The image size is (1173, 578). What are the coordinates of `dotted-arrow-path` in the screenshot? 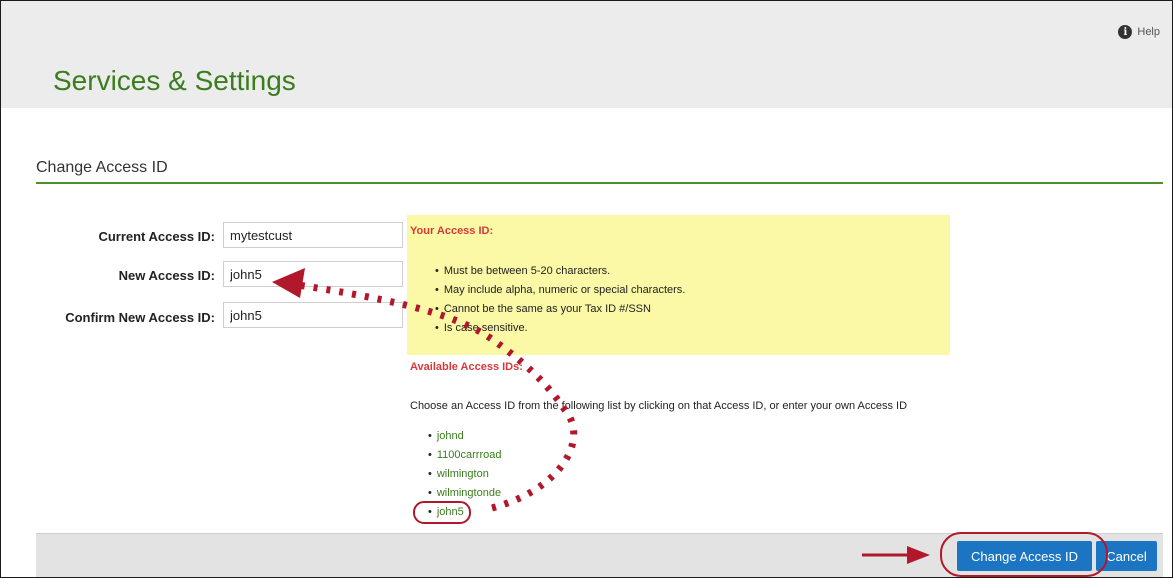 It's located at (437, 396).